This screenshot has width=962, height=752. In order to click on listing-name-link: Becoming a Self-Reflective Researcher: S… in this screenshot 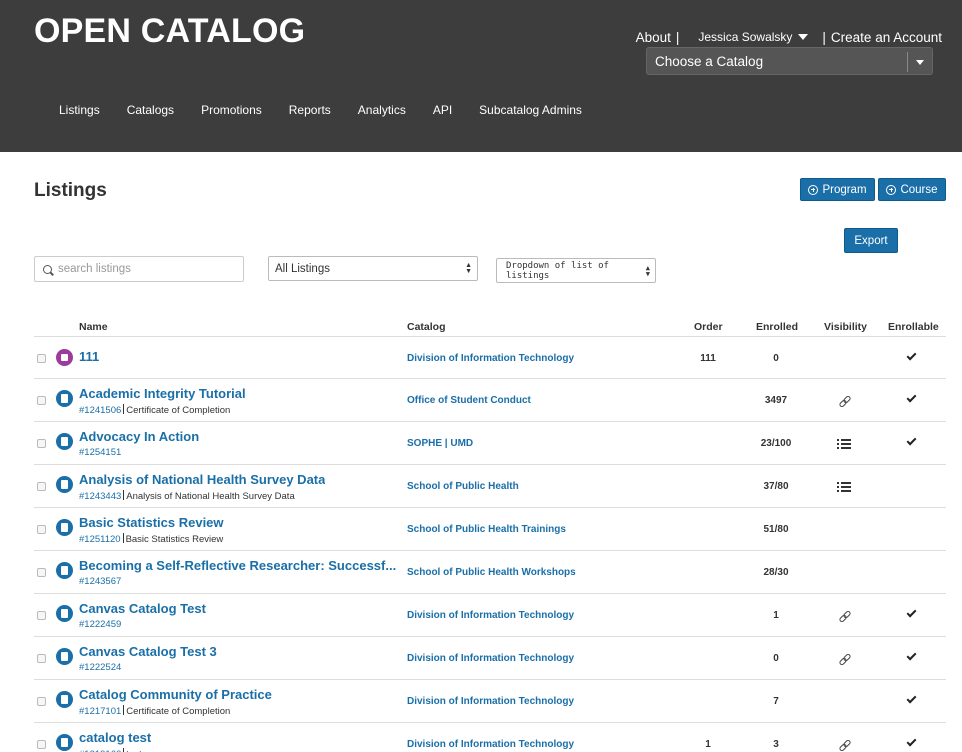, I will do `click(237, 565)`.